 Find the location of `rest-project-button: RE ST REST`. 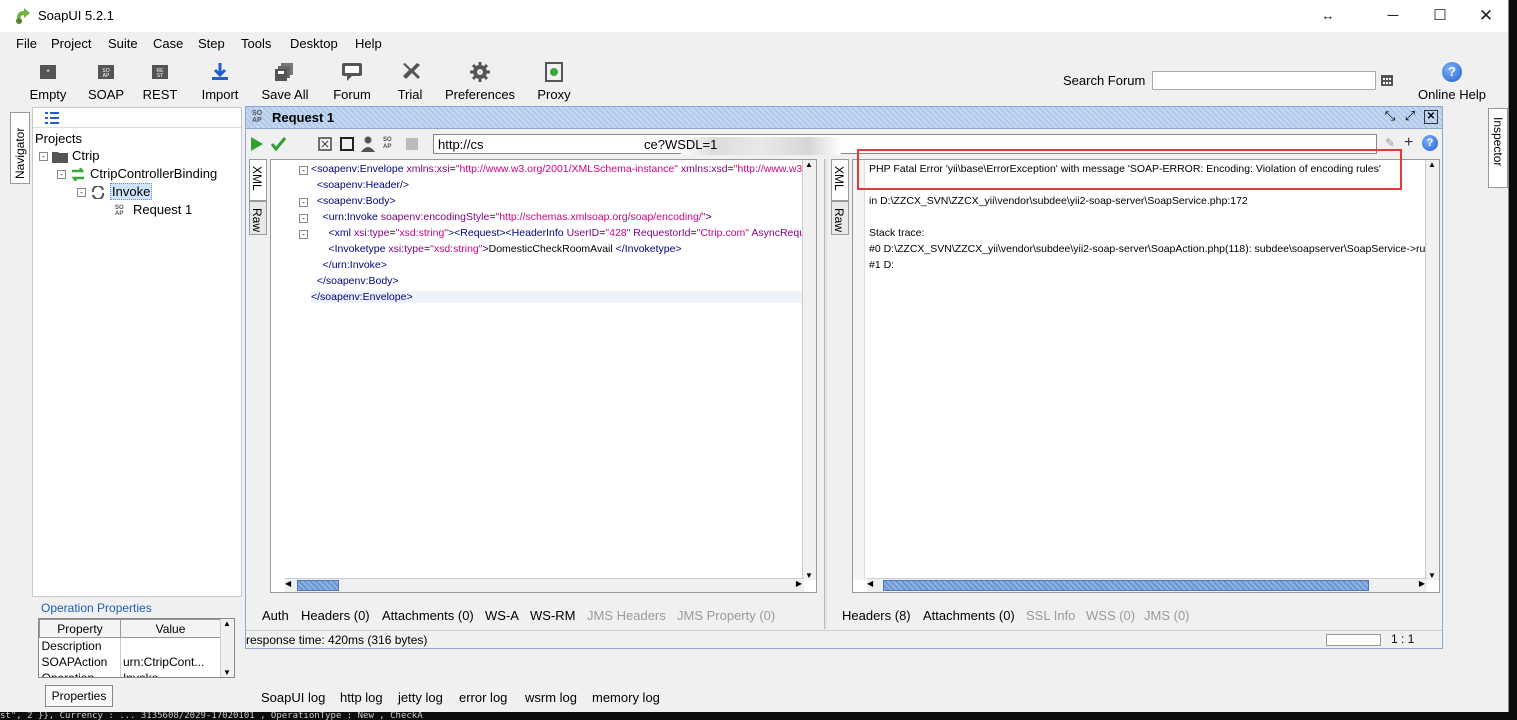

rest-project-button: RE ST REST is located at coordinates (160, 80).